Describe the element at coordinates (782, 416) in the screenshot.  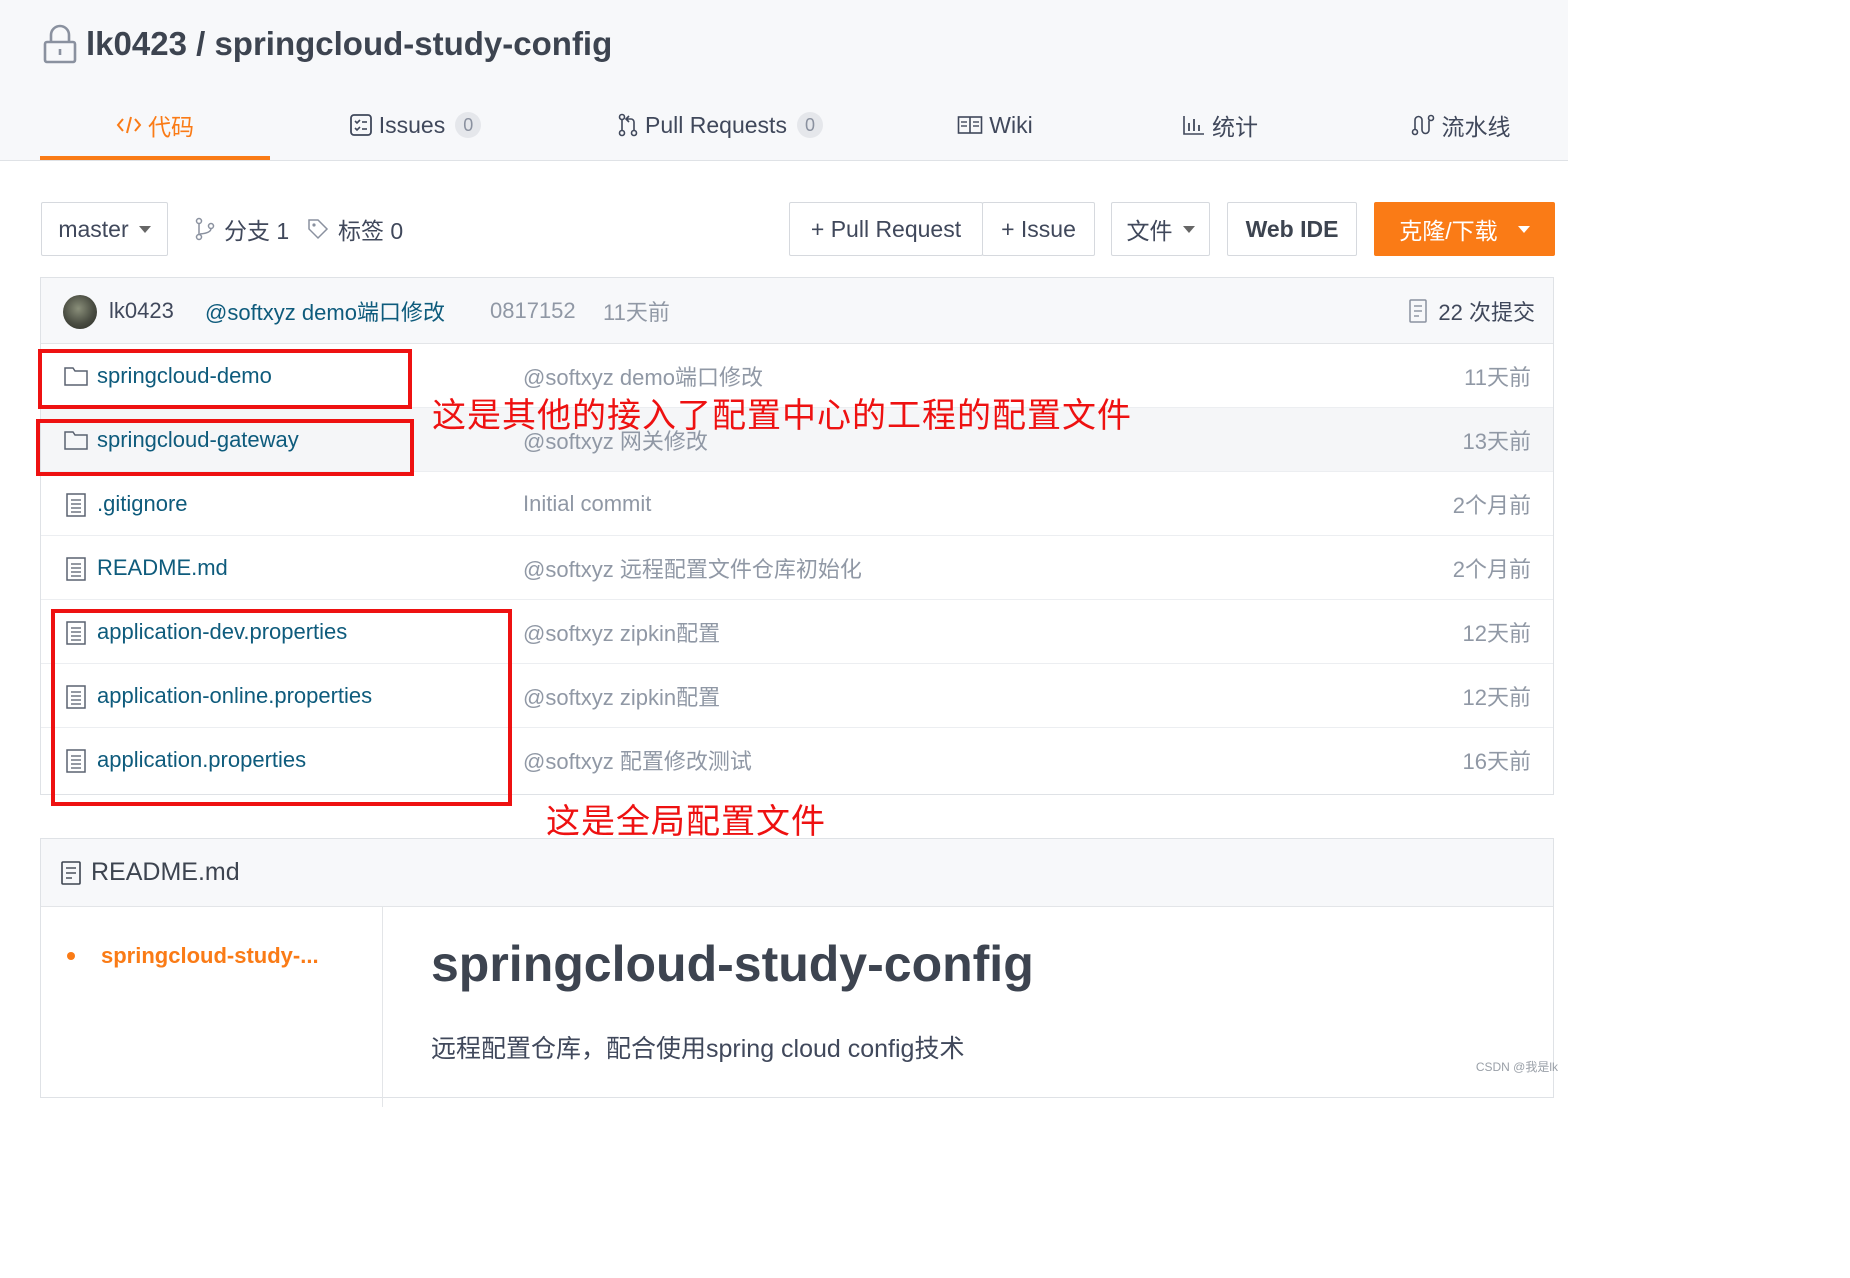
I see `annotation-label-projects: 这是其他的接入了配置中心的工程的配置文件` at that location.